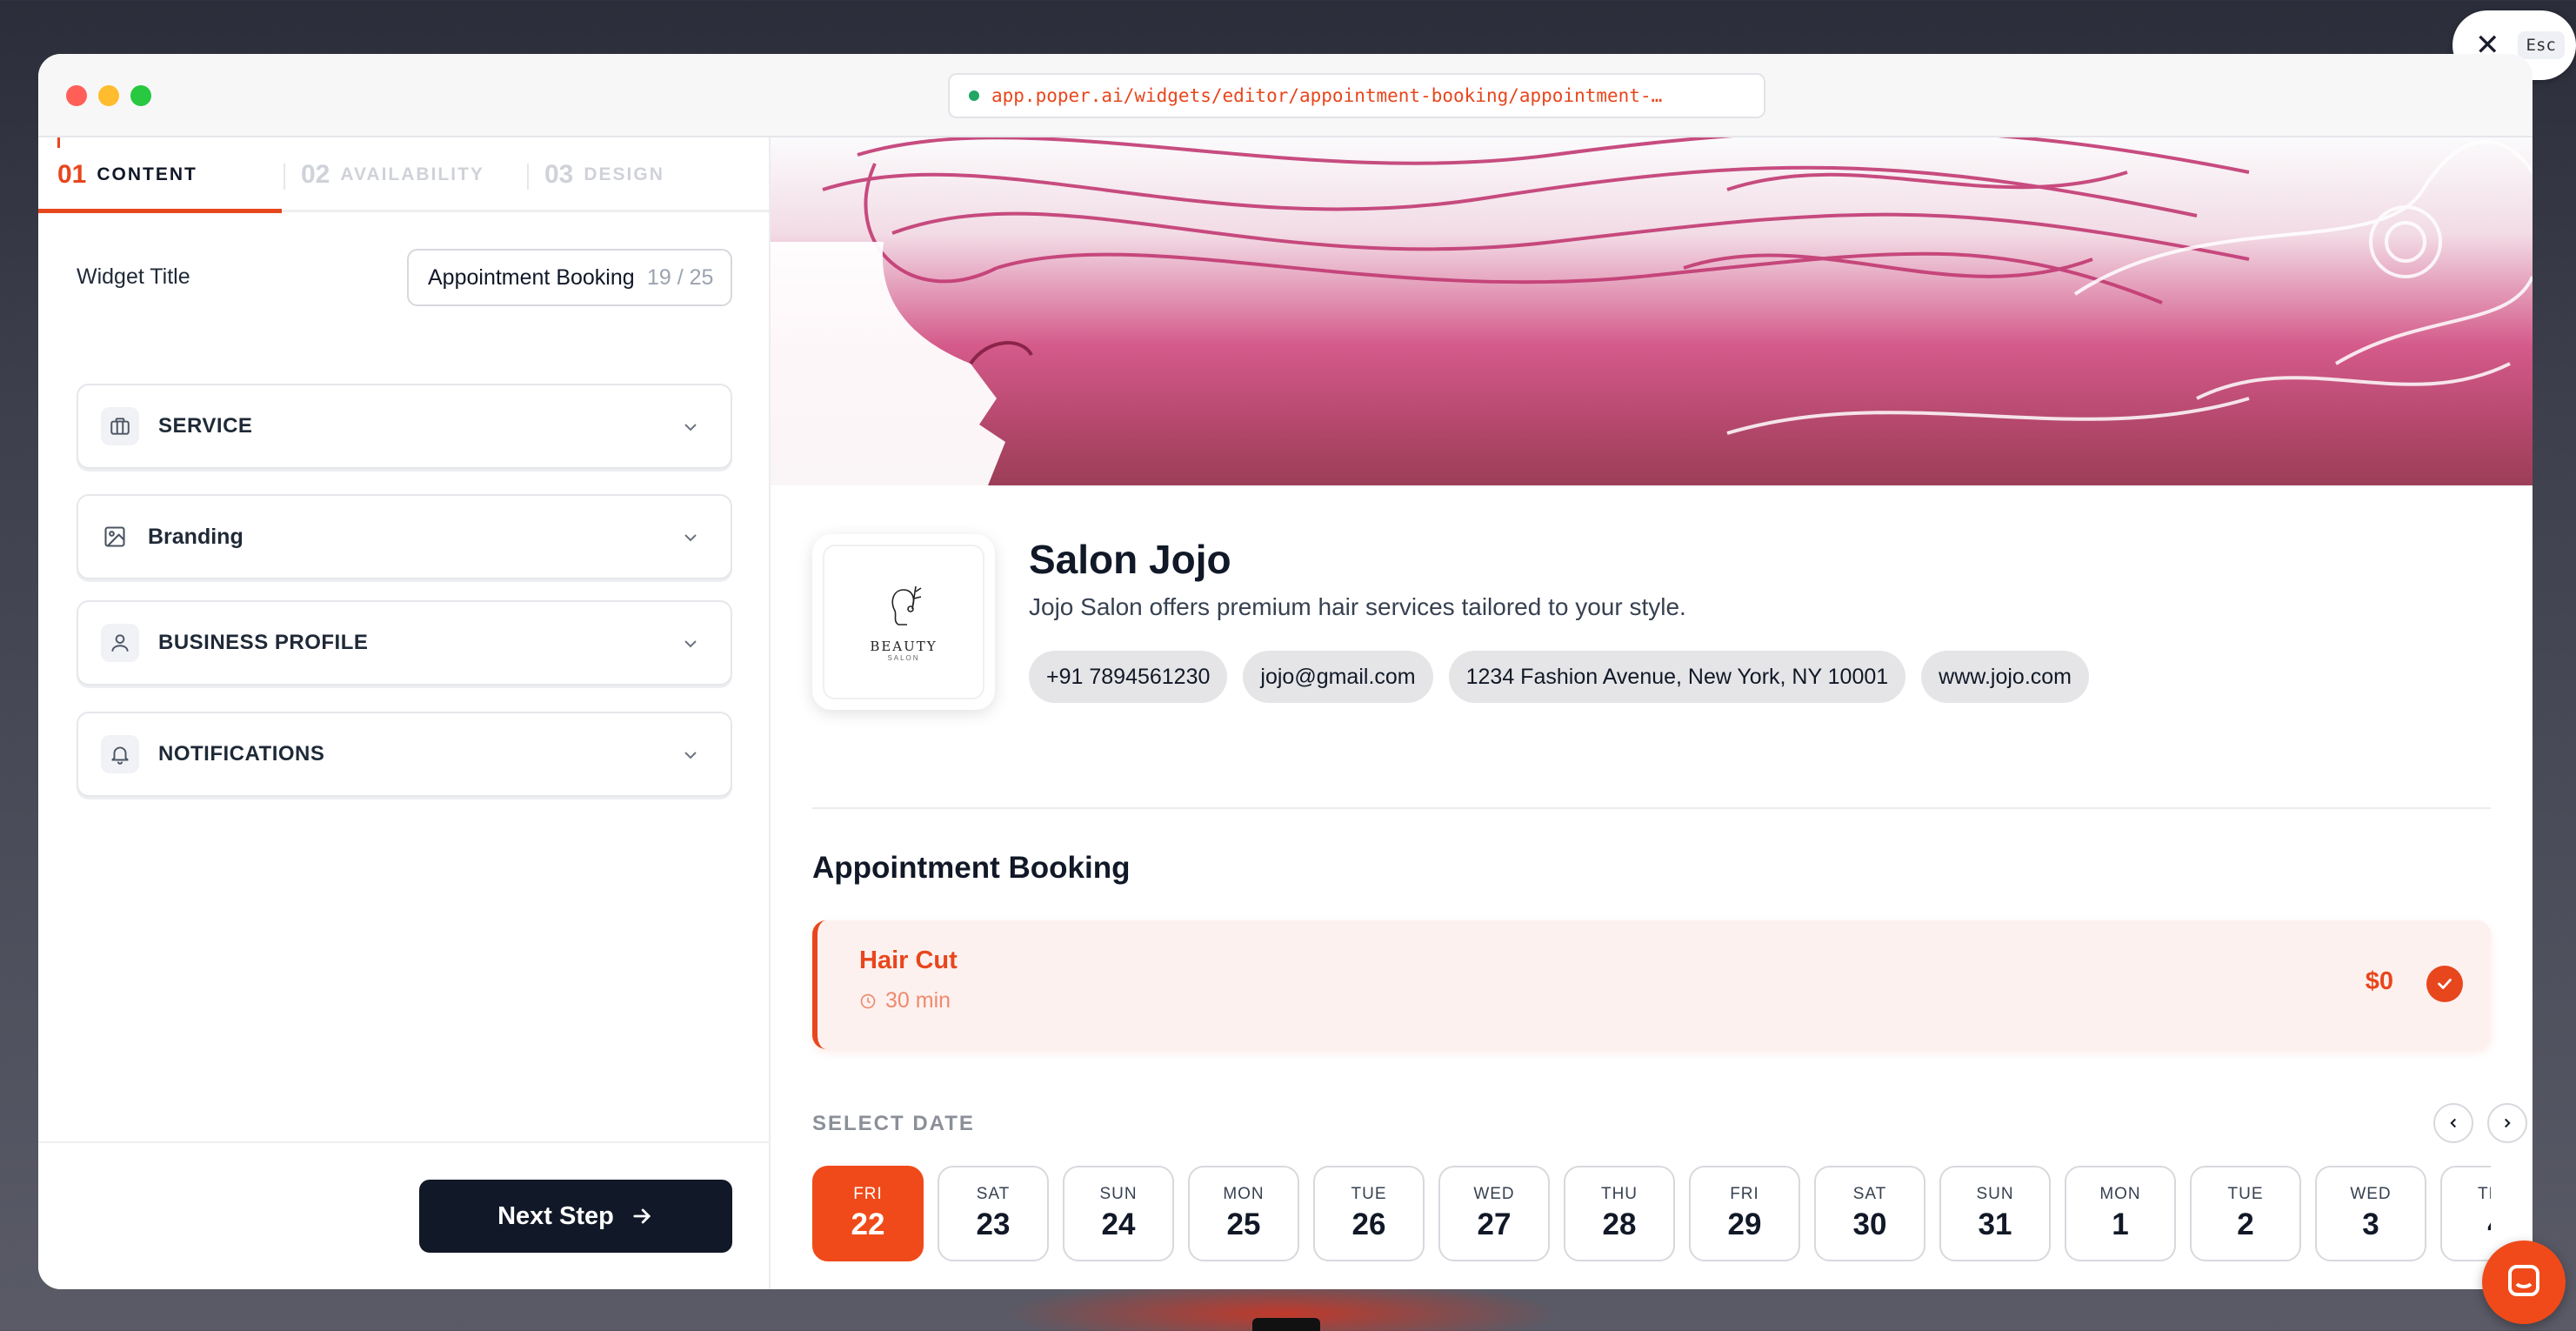 This screenshot has height=1331, width=2576. What do you see at coordinates (2245, 1224) in the screenshot?
I see `date-day-number: 2` at bounding box center [2245, 1224].